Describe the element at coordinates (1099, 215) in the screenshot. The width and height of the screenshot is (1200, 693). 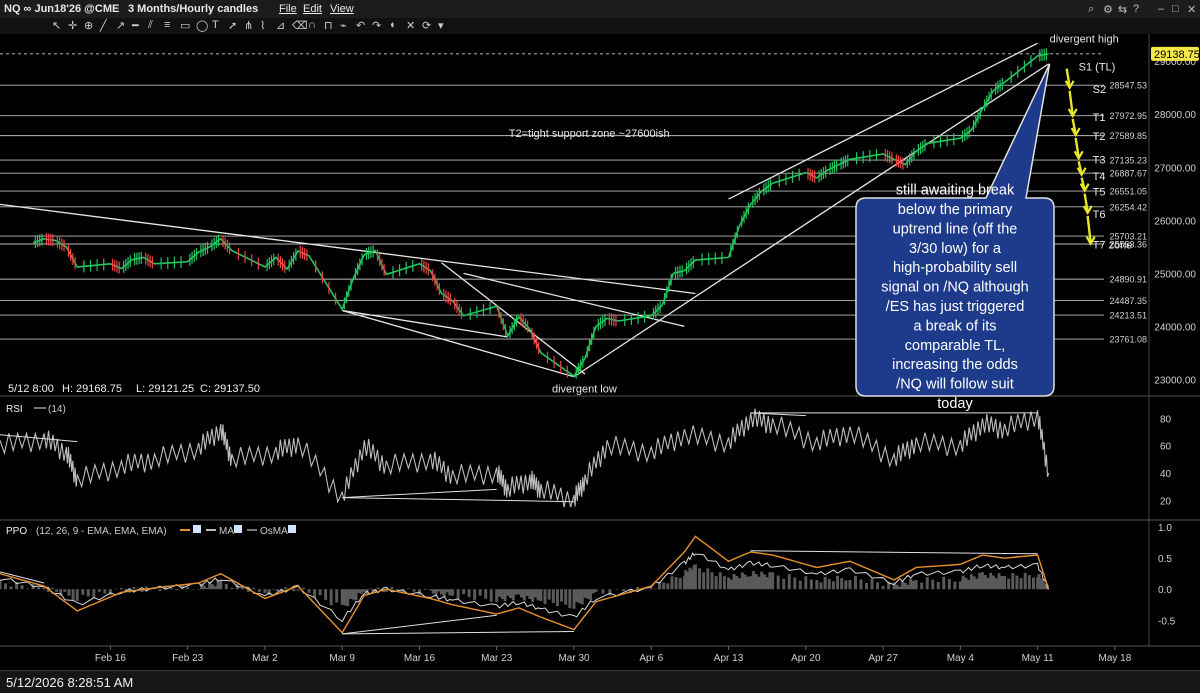
I see `target-label: T6` at that location.